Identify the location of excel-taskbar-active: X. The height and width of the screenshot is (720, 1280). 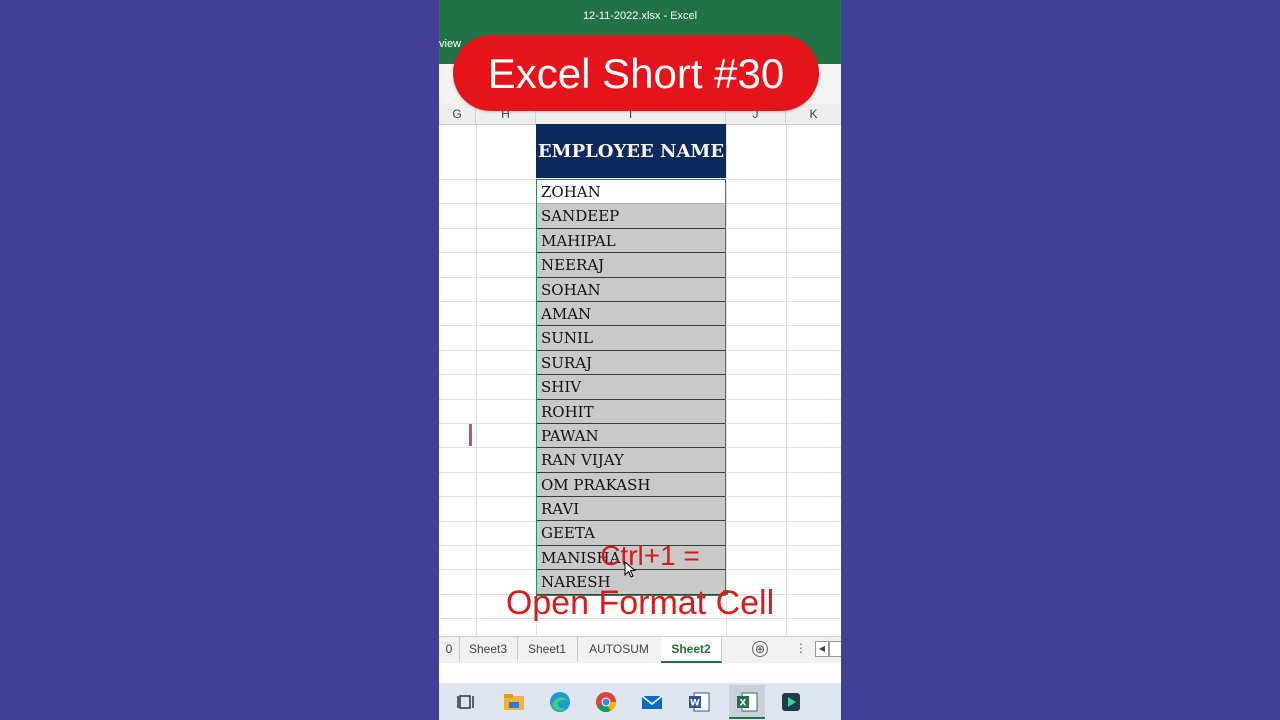
(747, 702).